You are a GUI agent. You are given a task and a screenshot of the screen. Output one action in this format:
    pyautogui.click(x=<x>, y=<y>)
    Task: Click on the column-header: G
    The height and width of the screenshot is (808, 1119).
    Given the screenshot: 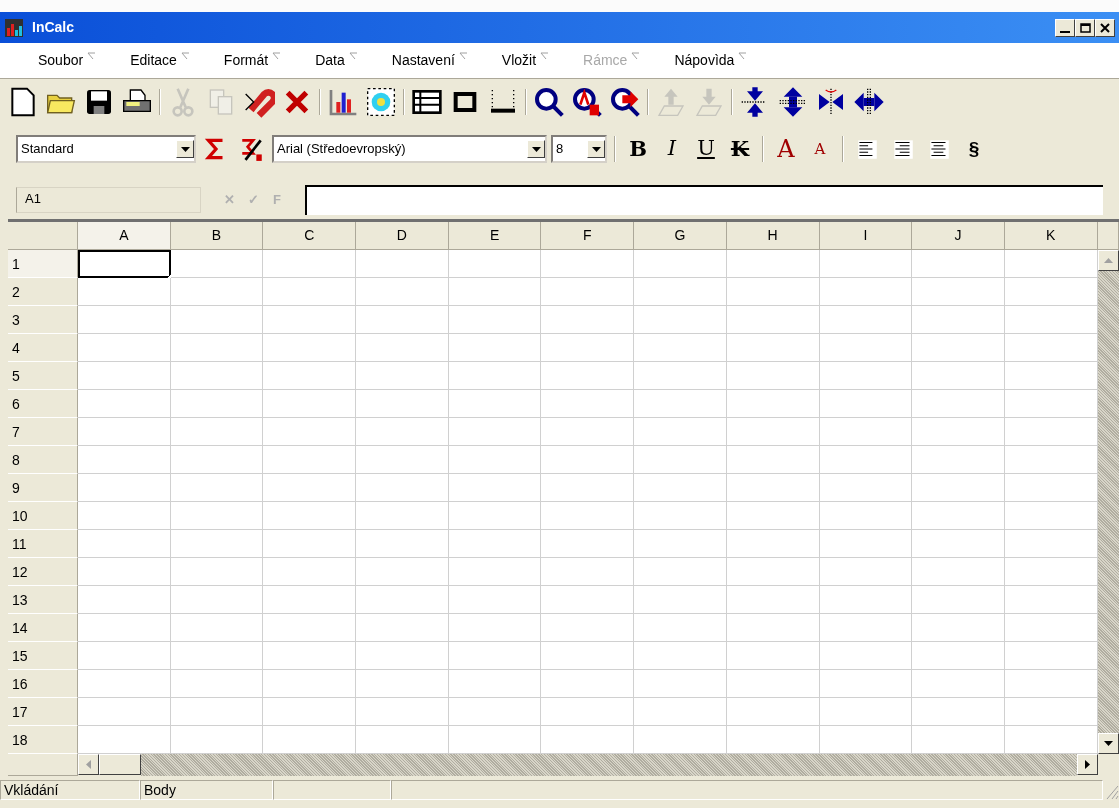 What is the action you would take?
    pyautogui.click(x=680, y=236)
    